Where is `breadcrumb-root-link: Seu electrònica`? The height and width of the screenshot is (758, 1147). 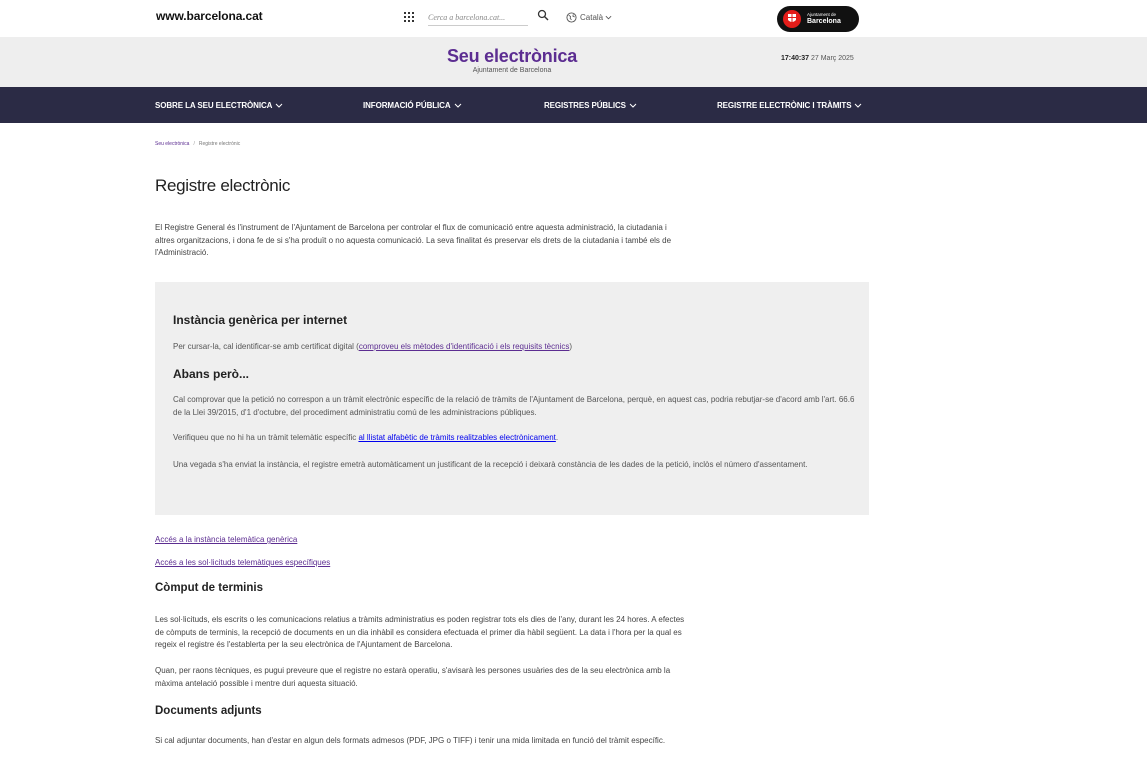 breadcrumb-root-link: Seu electrònica is located at coordinates (172, 144).